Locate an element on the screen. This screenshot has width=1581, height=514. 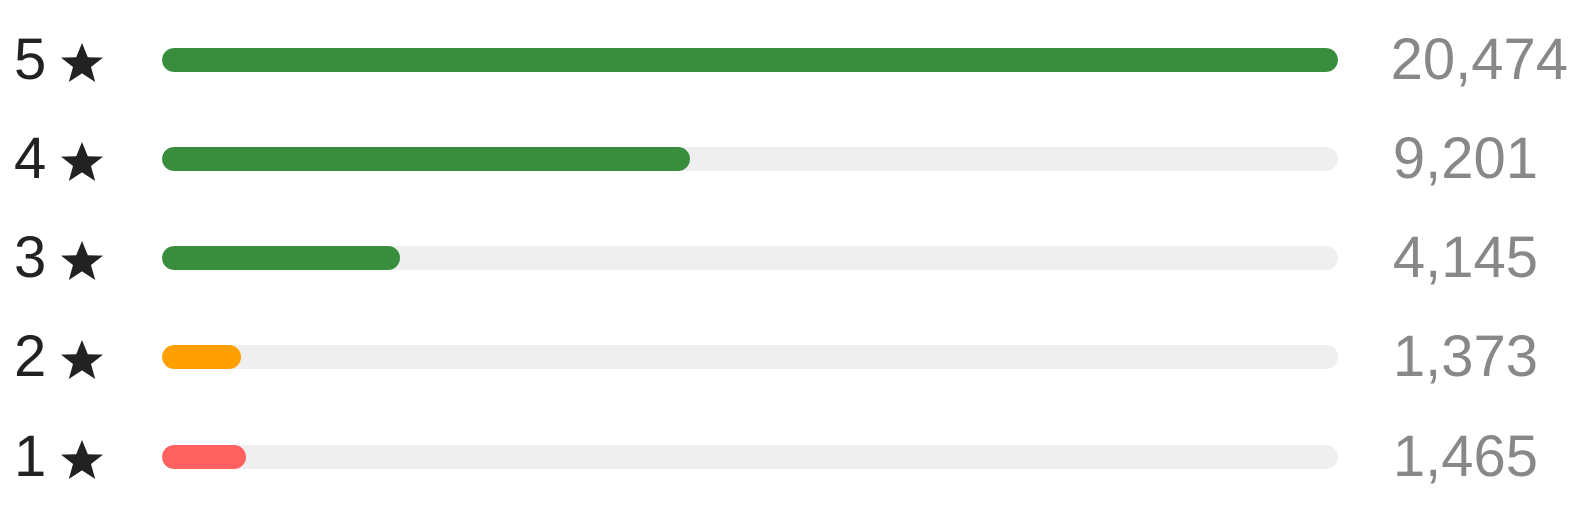
rating-count: 1,373 is located at coordinates (1465, 356).